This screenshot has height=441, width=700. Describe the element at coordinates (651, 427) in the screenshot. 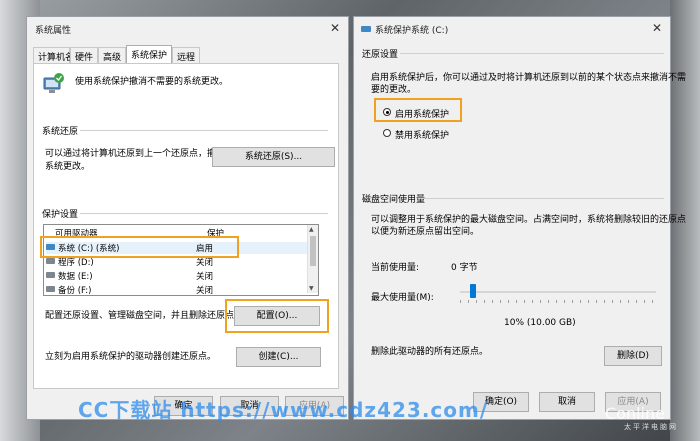

I see `watermark-brand-sub: 太平洋电脑网` at that location.